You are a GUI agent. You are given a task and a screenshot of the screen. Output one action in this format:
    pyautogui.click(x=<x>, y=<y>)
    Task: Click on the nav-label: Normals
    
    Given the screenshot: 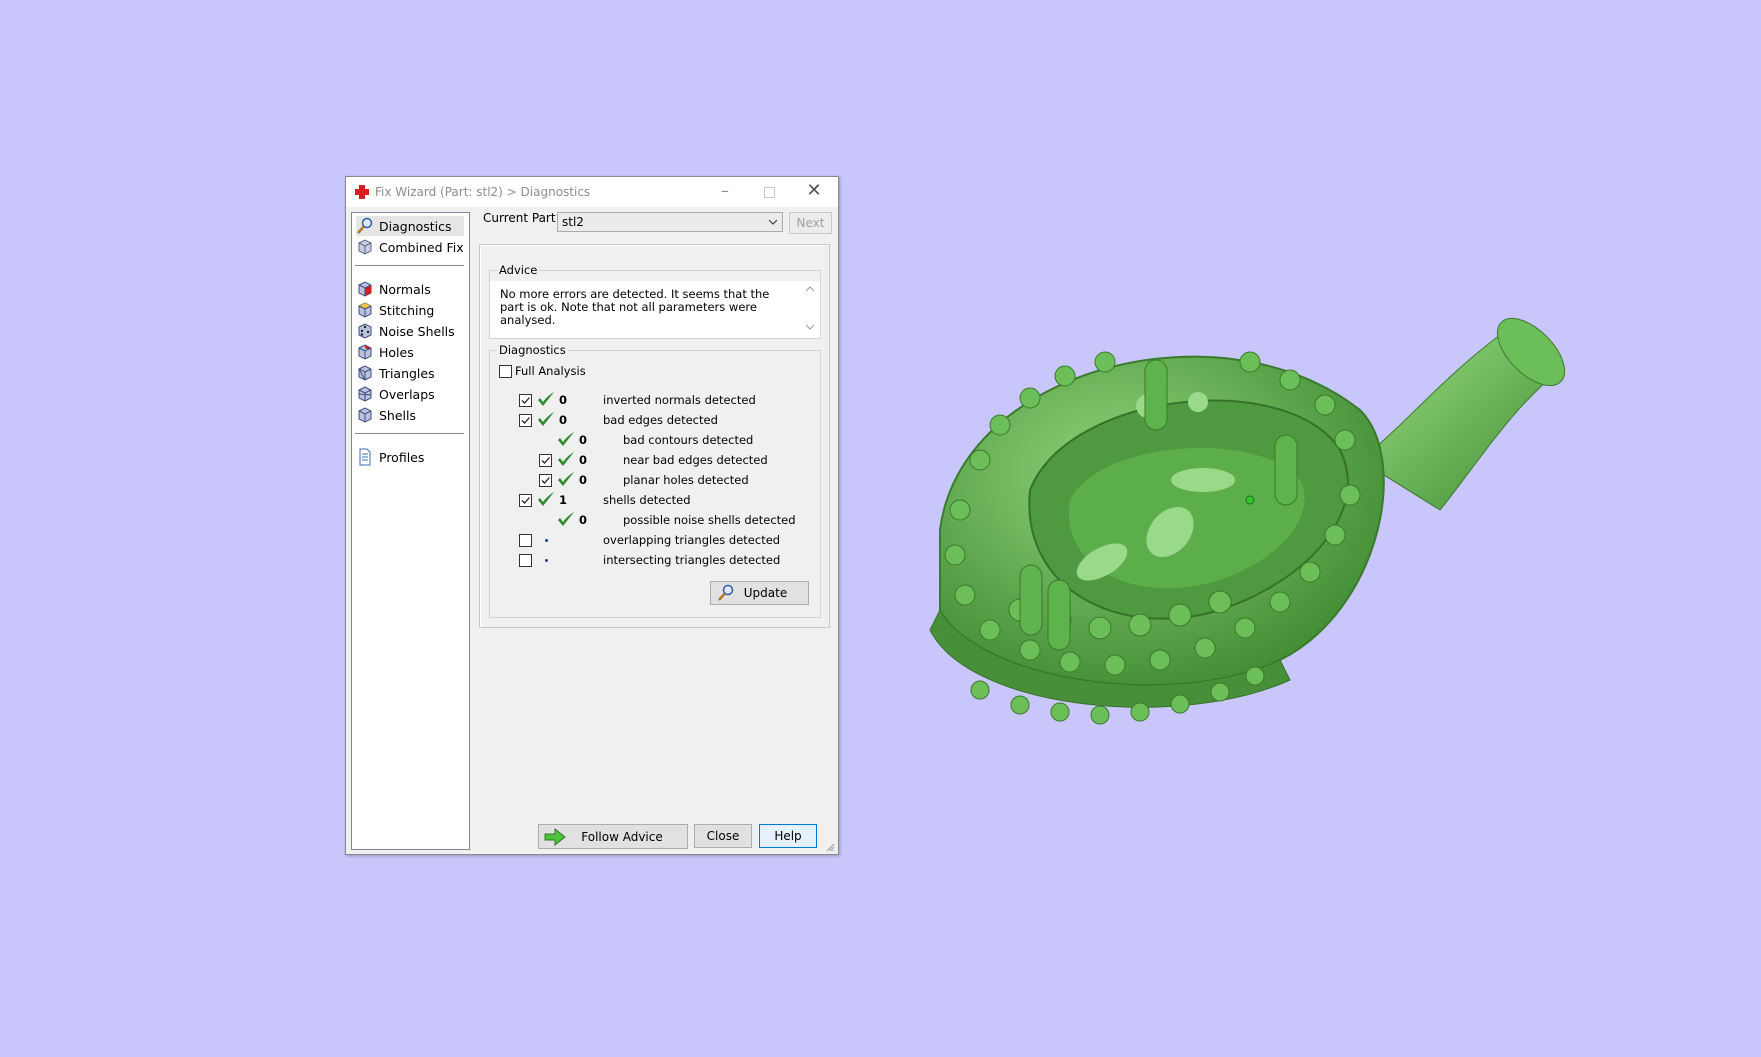 What is the action you would take?
    pyautogui.click(x=405, y=289)
    